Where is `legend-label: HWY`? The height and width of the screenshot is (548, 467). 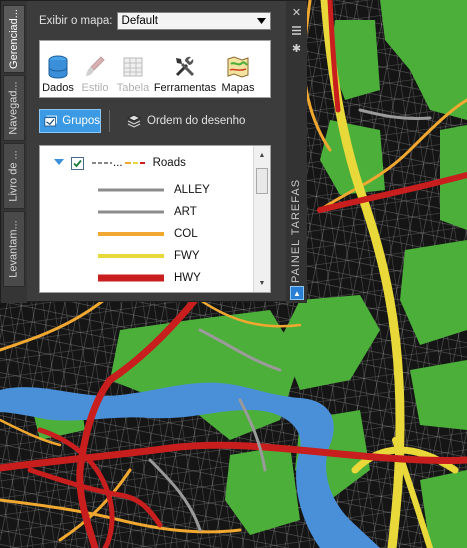 legend-label: HWY is located at coordinates (187, 278).